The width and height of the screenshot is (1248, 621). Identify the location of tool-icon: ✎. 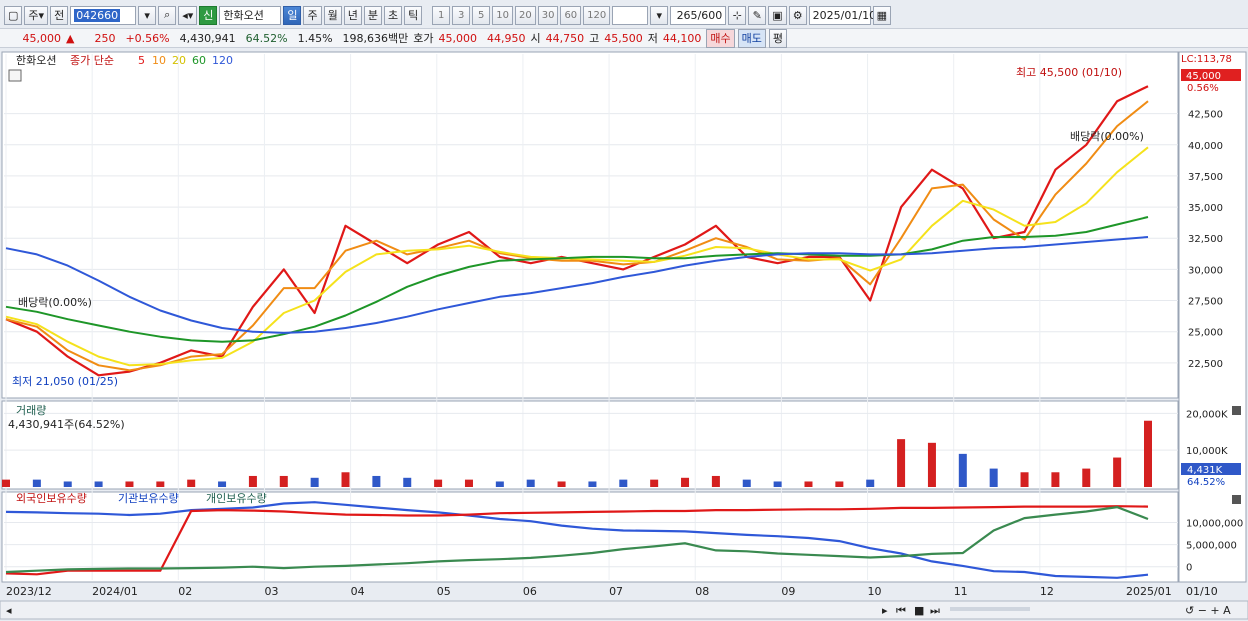
(757, 15).